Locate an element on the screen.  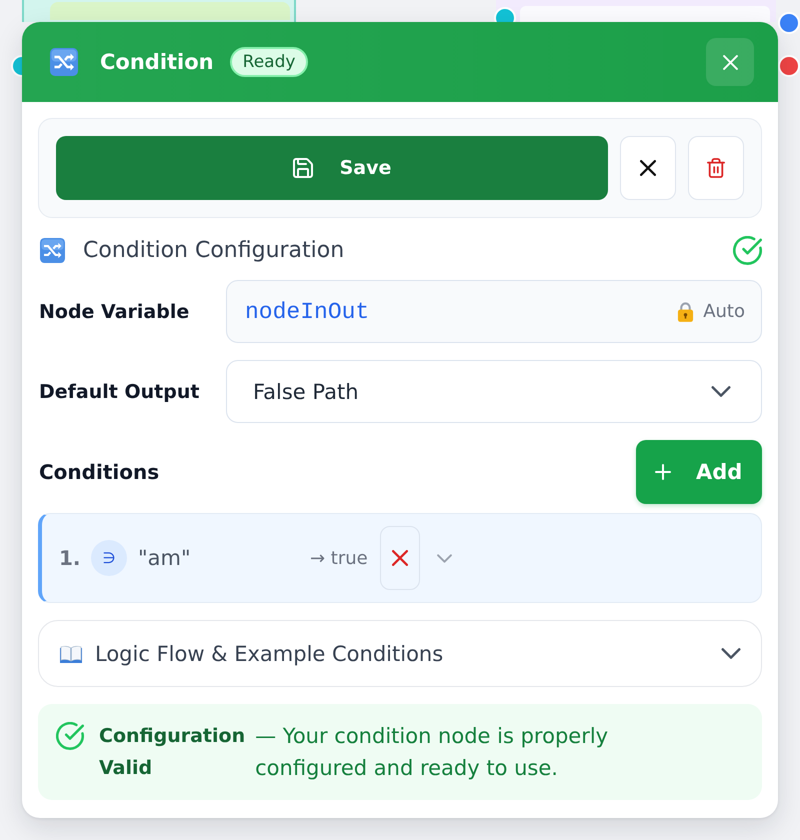
plus-icon is located at coordinates (663, 472).